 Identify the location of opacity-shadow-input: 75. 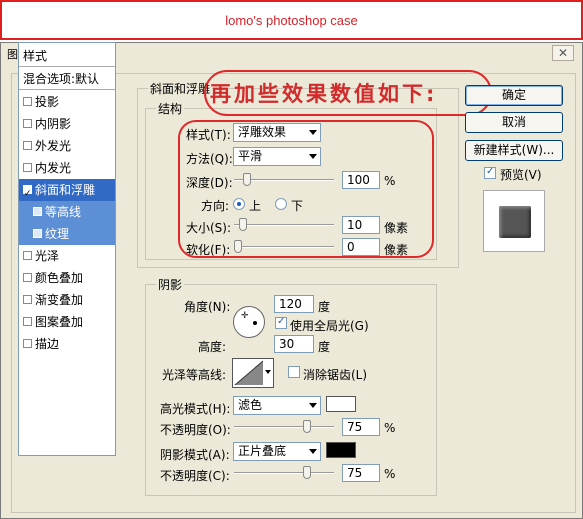
(361, 473).